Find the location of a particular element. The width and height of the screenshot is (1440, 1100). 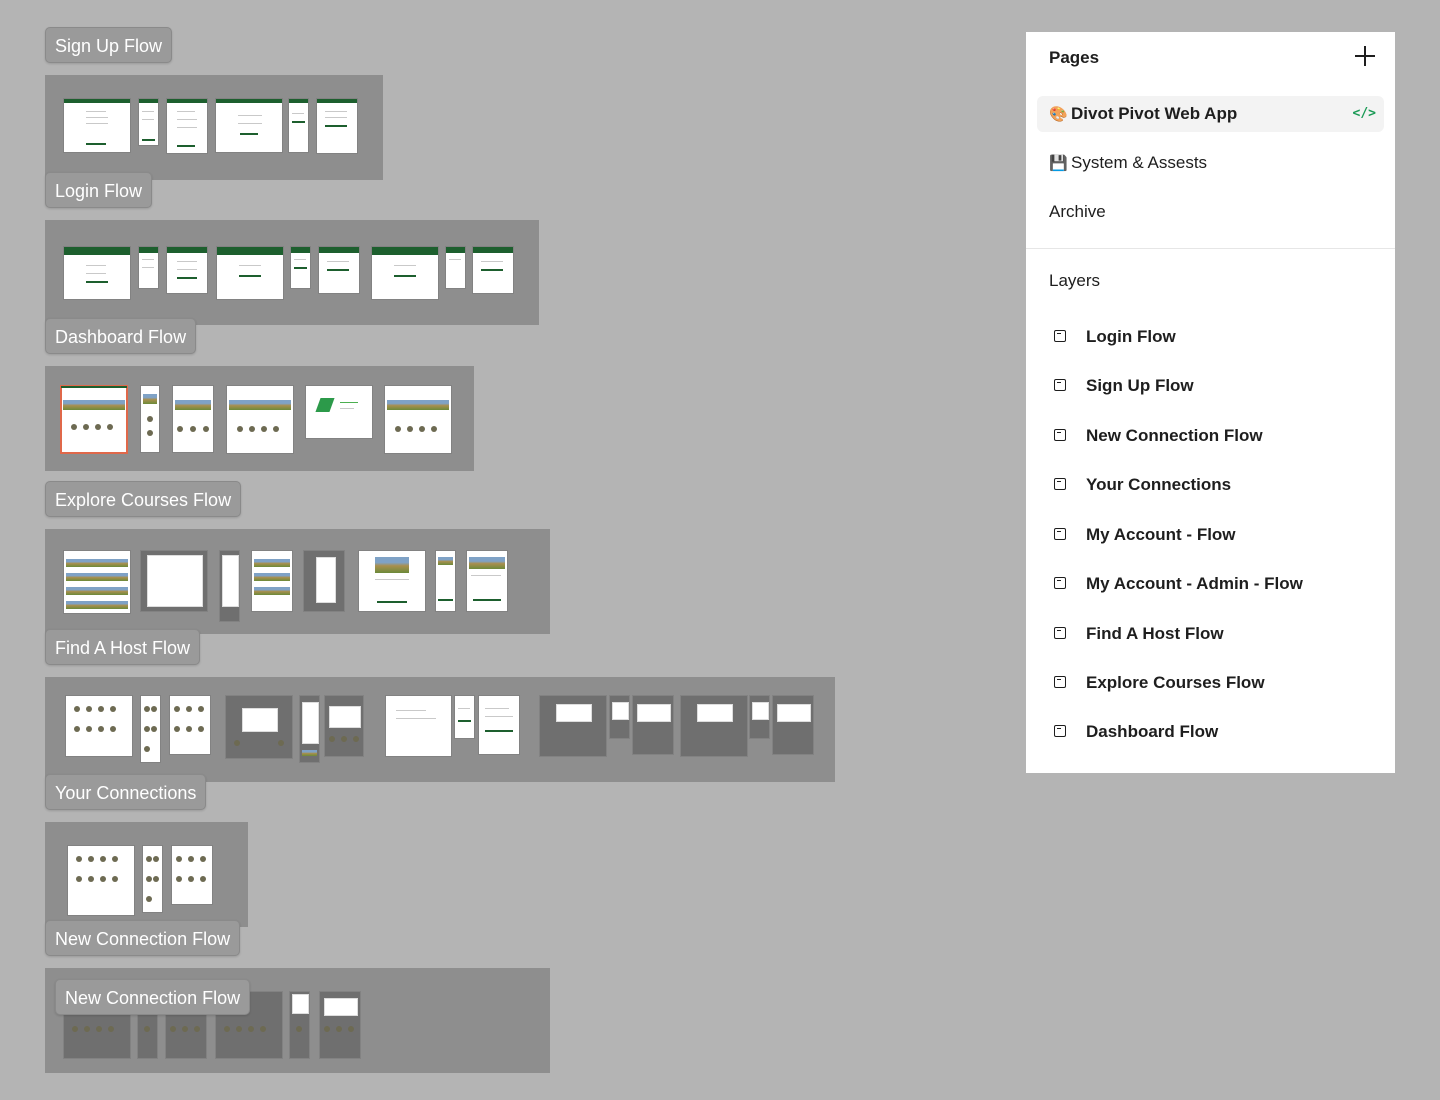

layer-item: My Account - Admin - Flow is located at coordinates (1176, 584).